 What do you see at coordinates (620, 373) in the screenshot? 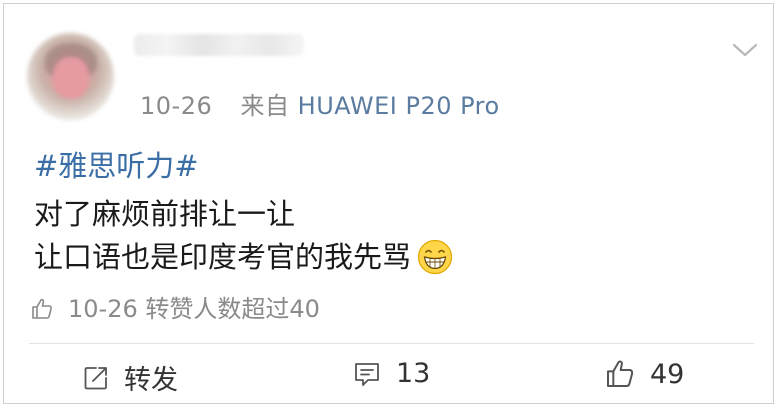
I see `like-icon` at bounding box center [620, 373].